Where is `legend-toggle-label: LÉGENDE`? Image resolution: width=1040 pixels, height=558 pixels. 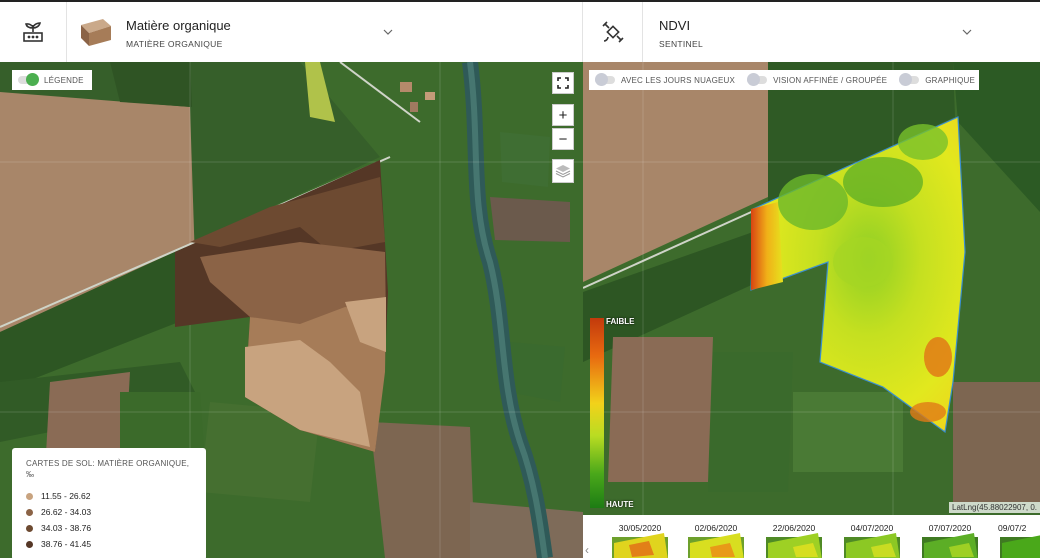 legend-toggle-label: LÉGENDE is located at coordinates (64, 80).